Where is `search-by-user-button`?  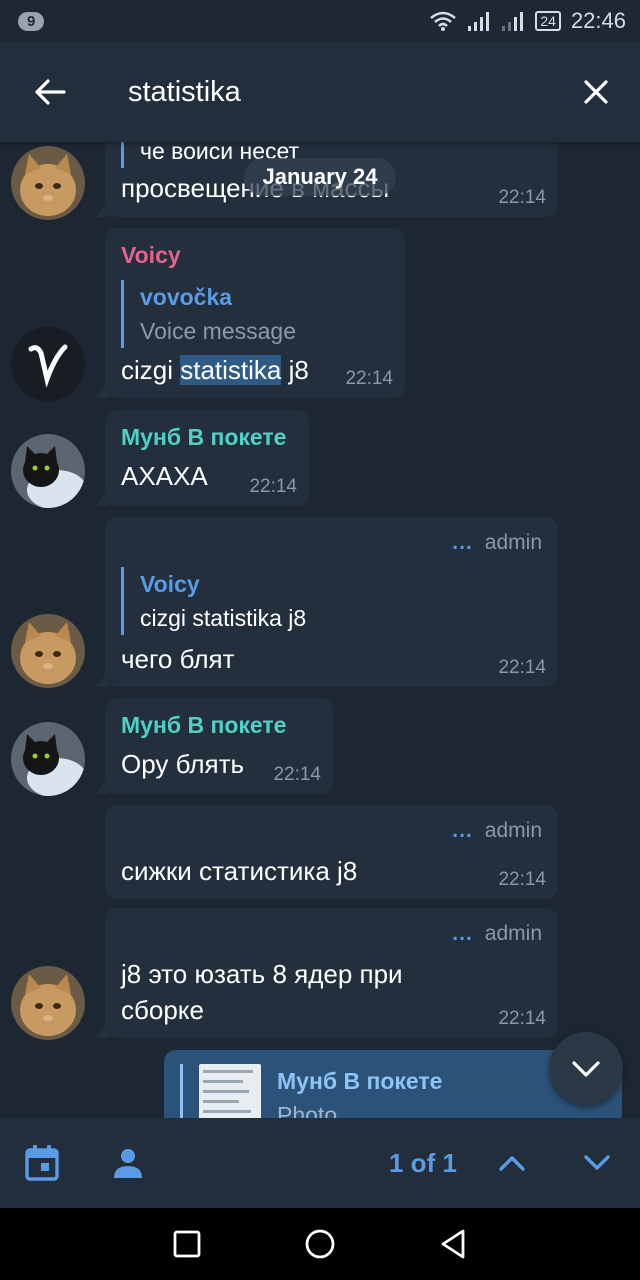 search-by-user-button is located at coordinates (128, 1163).